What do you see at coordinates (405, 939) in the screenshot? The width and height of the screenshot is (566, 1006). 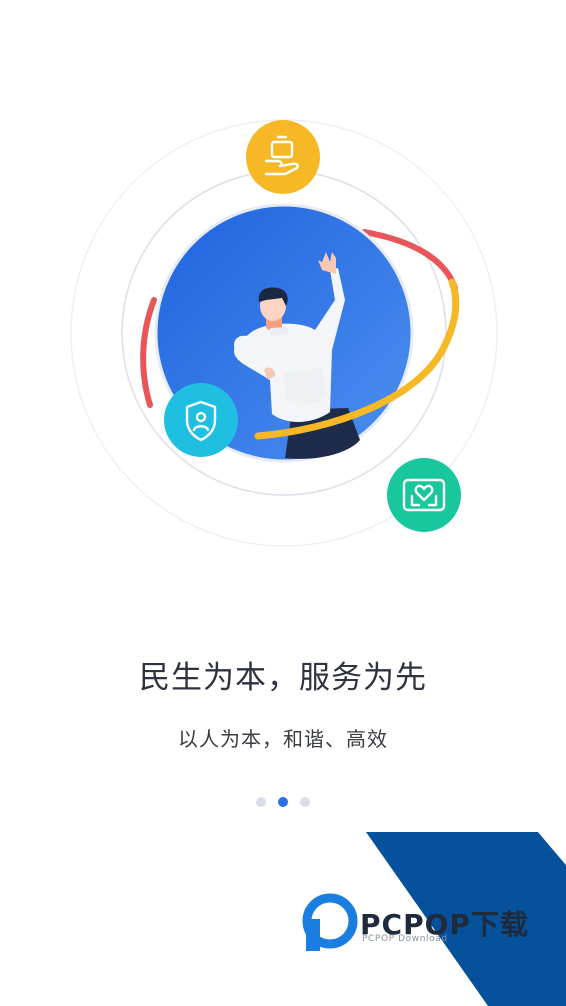 I see `watermark-tagline: PCPOP Download` at bounding box center [405, 939].